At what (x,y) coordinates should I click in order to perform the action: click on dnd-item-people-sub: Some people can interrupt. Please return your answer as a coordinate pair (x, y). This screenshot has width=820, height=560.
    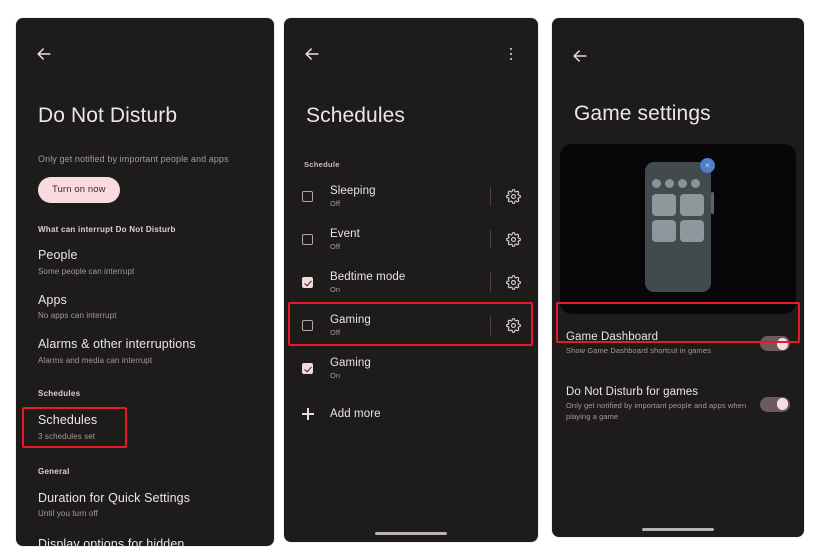
    Looking at the image, I should click on (86, 271).